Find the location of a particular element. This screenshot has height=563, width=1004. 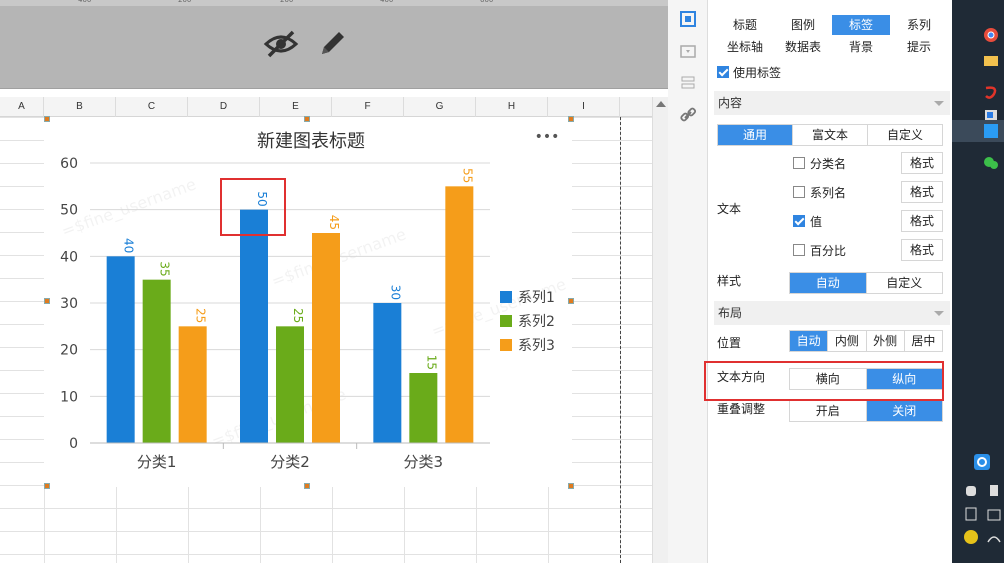

percent-checkbox is located at coordinates (799, 250).